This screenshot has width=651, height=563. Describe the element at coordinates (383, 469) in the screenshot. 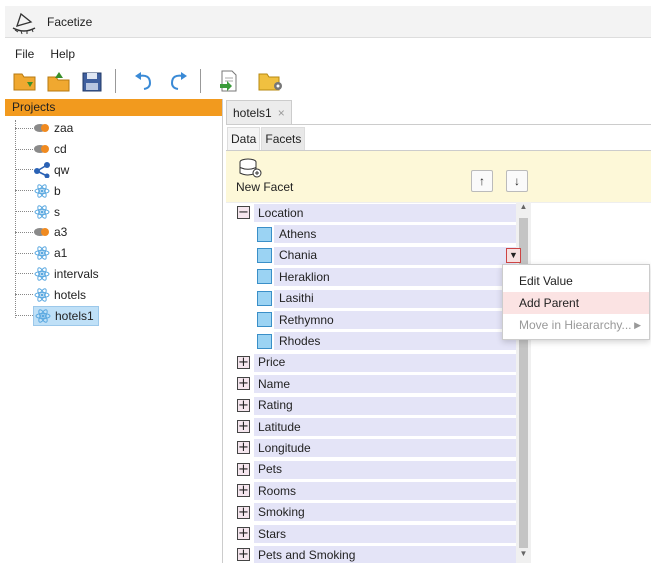

I see `facet-pets: + Pets` at that location.